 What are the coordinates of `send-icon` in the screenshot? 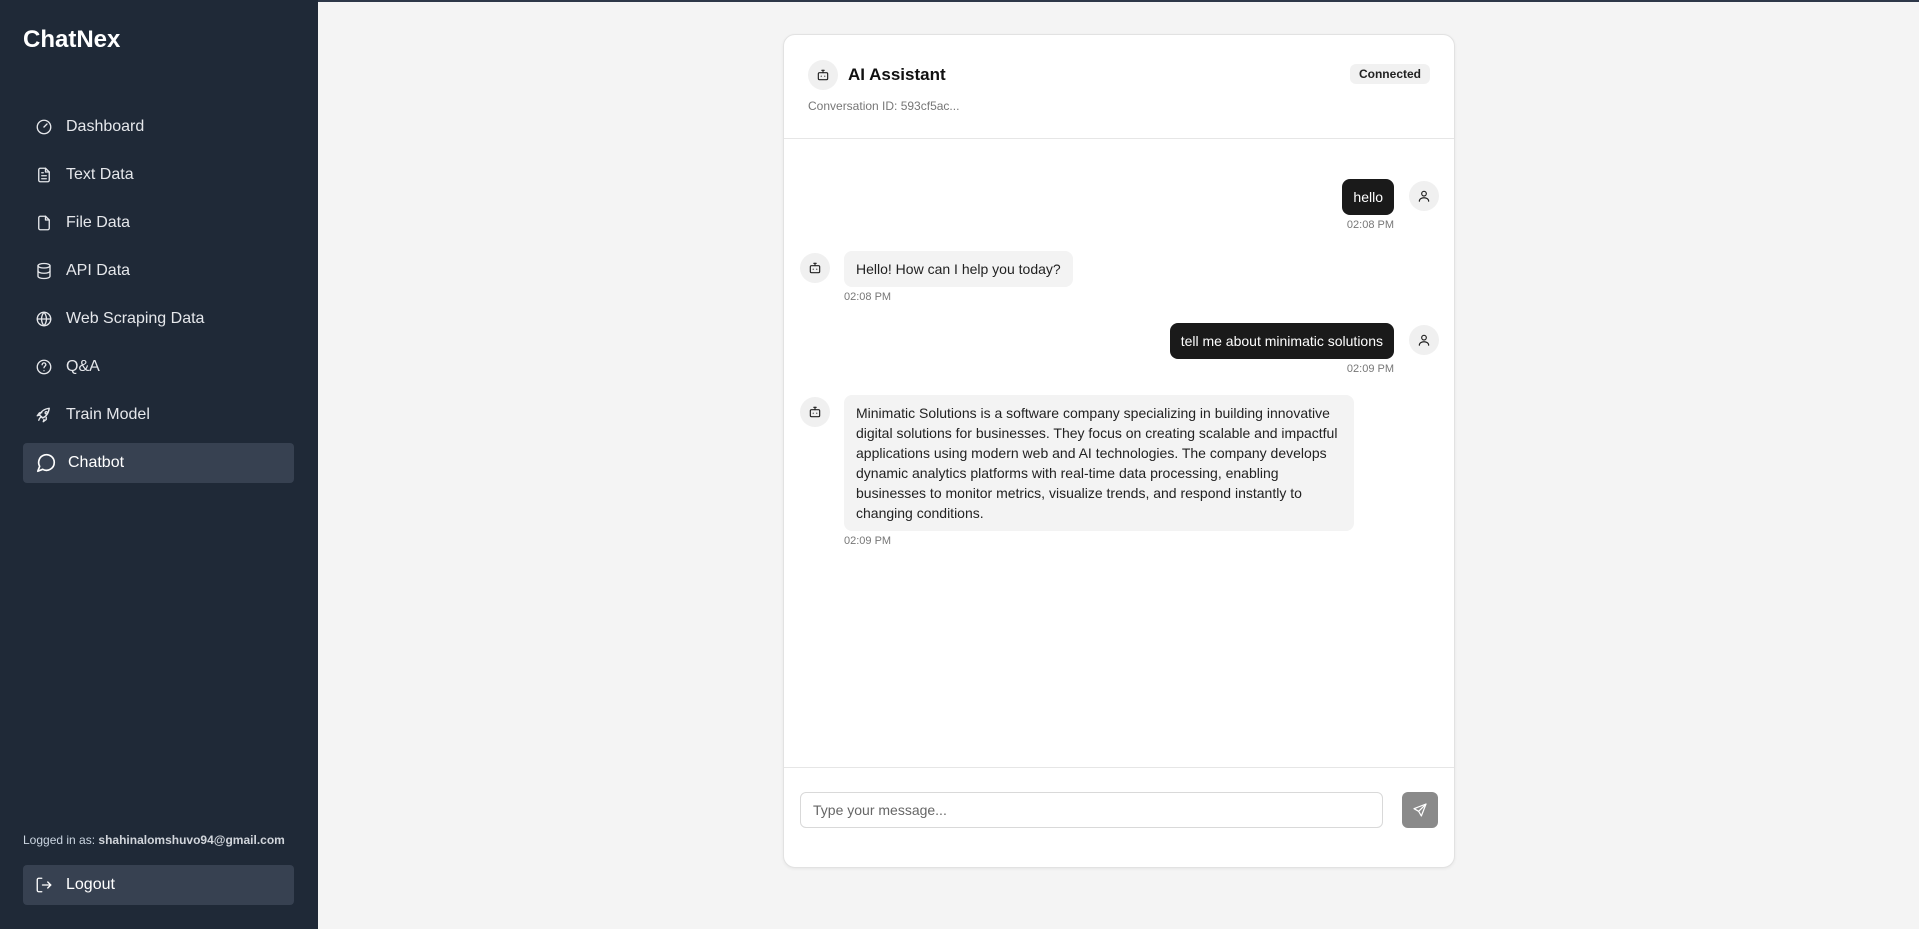 It's located at (1420, 810).